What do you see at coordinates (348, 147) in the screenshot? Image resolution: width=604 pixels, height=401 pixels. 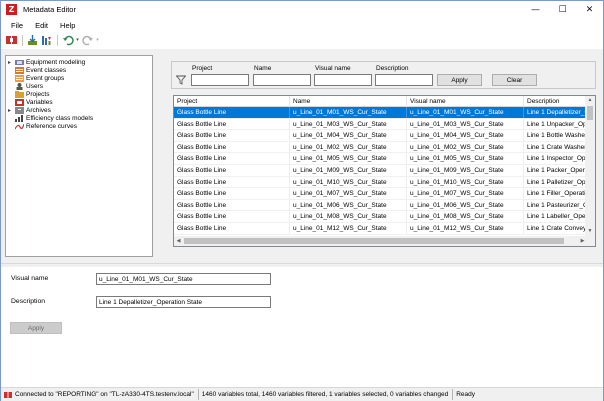 I see `cell-name: u_Line_01_M02_WS_Cur_State` at bounding box center [348, 147].